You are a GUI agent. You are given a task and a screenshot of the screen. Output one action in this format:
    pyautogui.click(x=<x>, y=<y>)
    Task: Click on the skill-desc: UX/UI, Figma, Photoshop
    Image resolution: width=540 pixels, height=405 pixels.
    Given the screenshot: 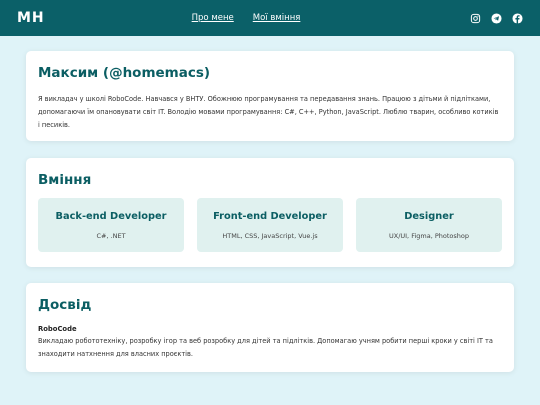 What is the action you would take?
    pyautogui.click(x=428, y=235)
    